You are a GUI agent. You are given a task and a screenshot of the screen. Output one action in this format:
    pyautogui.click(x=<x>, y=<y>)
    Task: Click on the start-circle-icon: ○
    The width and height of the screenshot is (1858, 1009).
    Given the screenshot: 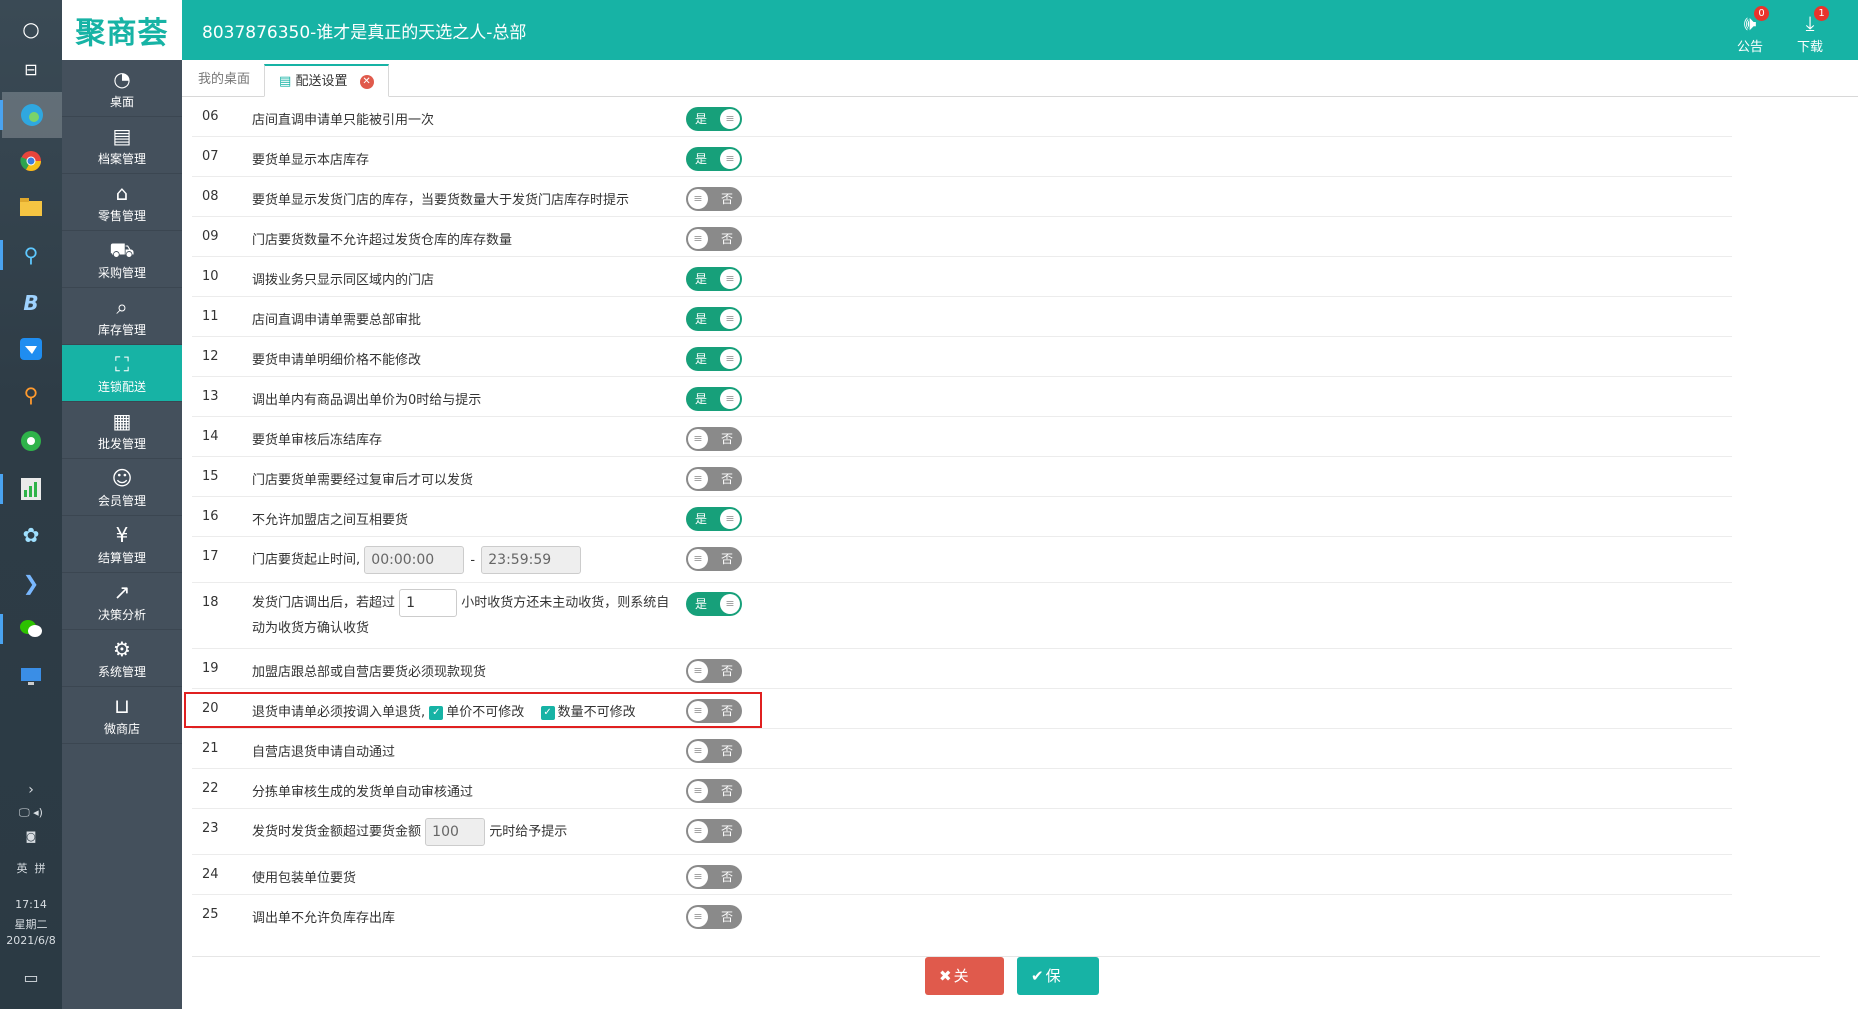 What is the action you would take?
    pyautogui.click(x=31, y=29)
    